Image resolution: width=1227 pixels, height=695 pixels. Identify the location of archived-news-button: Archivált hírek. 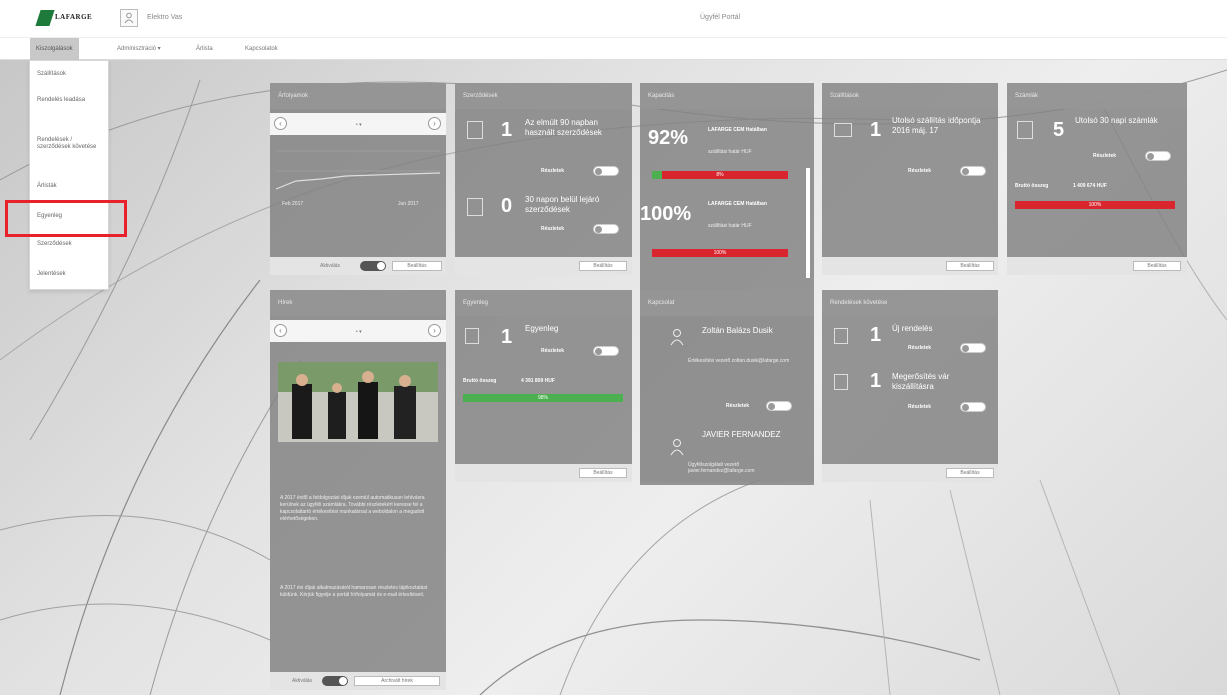
(397, 681).